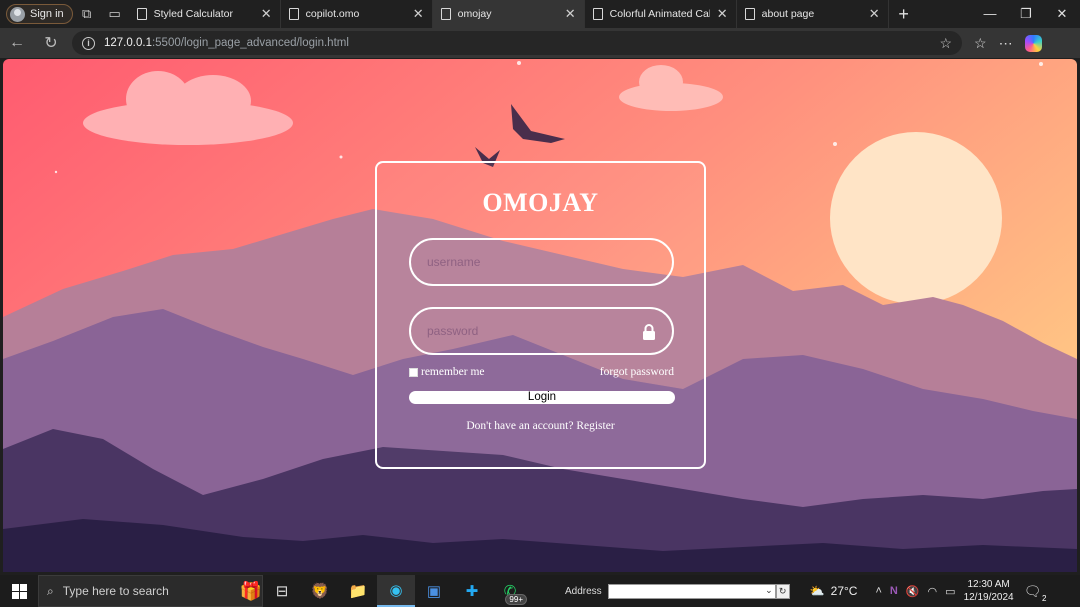 The width and height of the screenshot is (1080, 607). Describe the element at coordinates (1062, 14) in the screenshot. I see `close-window-icon: ✕` at that location.